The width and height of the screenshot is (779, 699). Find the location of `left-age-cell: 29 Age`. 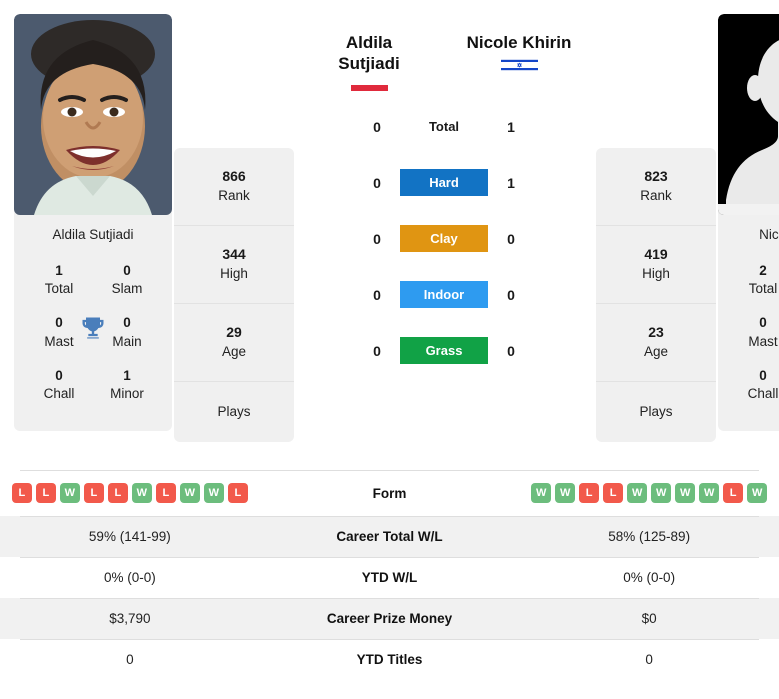

left-age-cell: 29 Age is located at coordinates (234, 343).